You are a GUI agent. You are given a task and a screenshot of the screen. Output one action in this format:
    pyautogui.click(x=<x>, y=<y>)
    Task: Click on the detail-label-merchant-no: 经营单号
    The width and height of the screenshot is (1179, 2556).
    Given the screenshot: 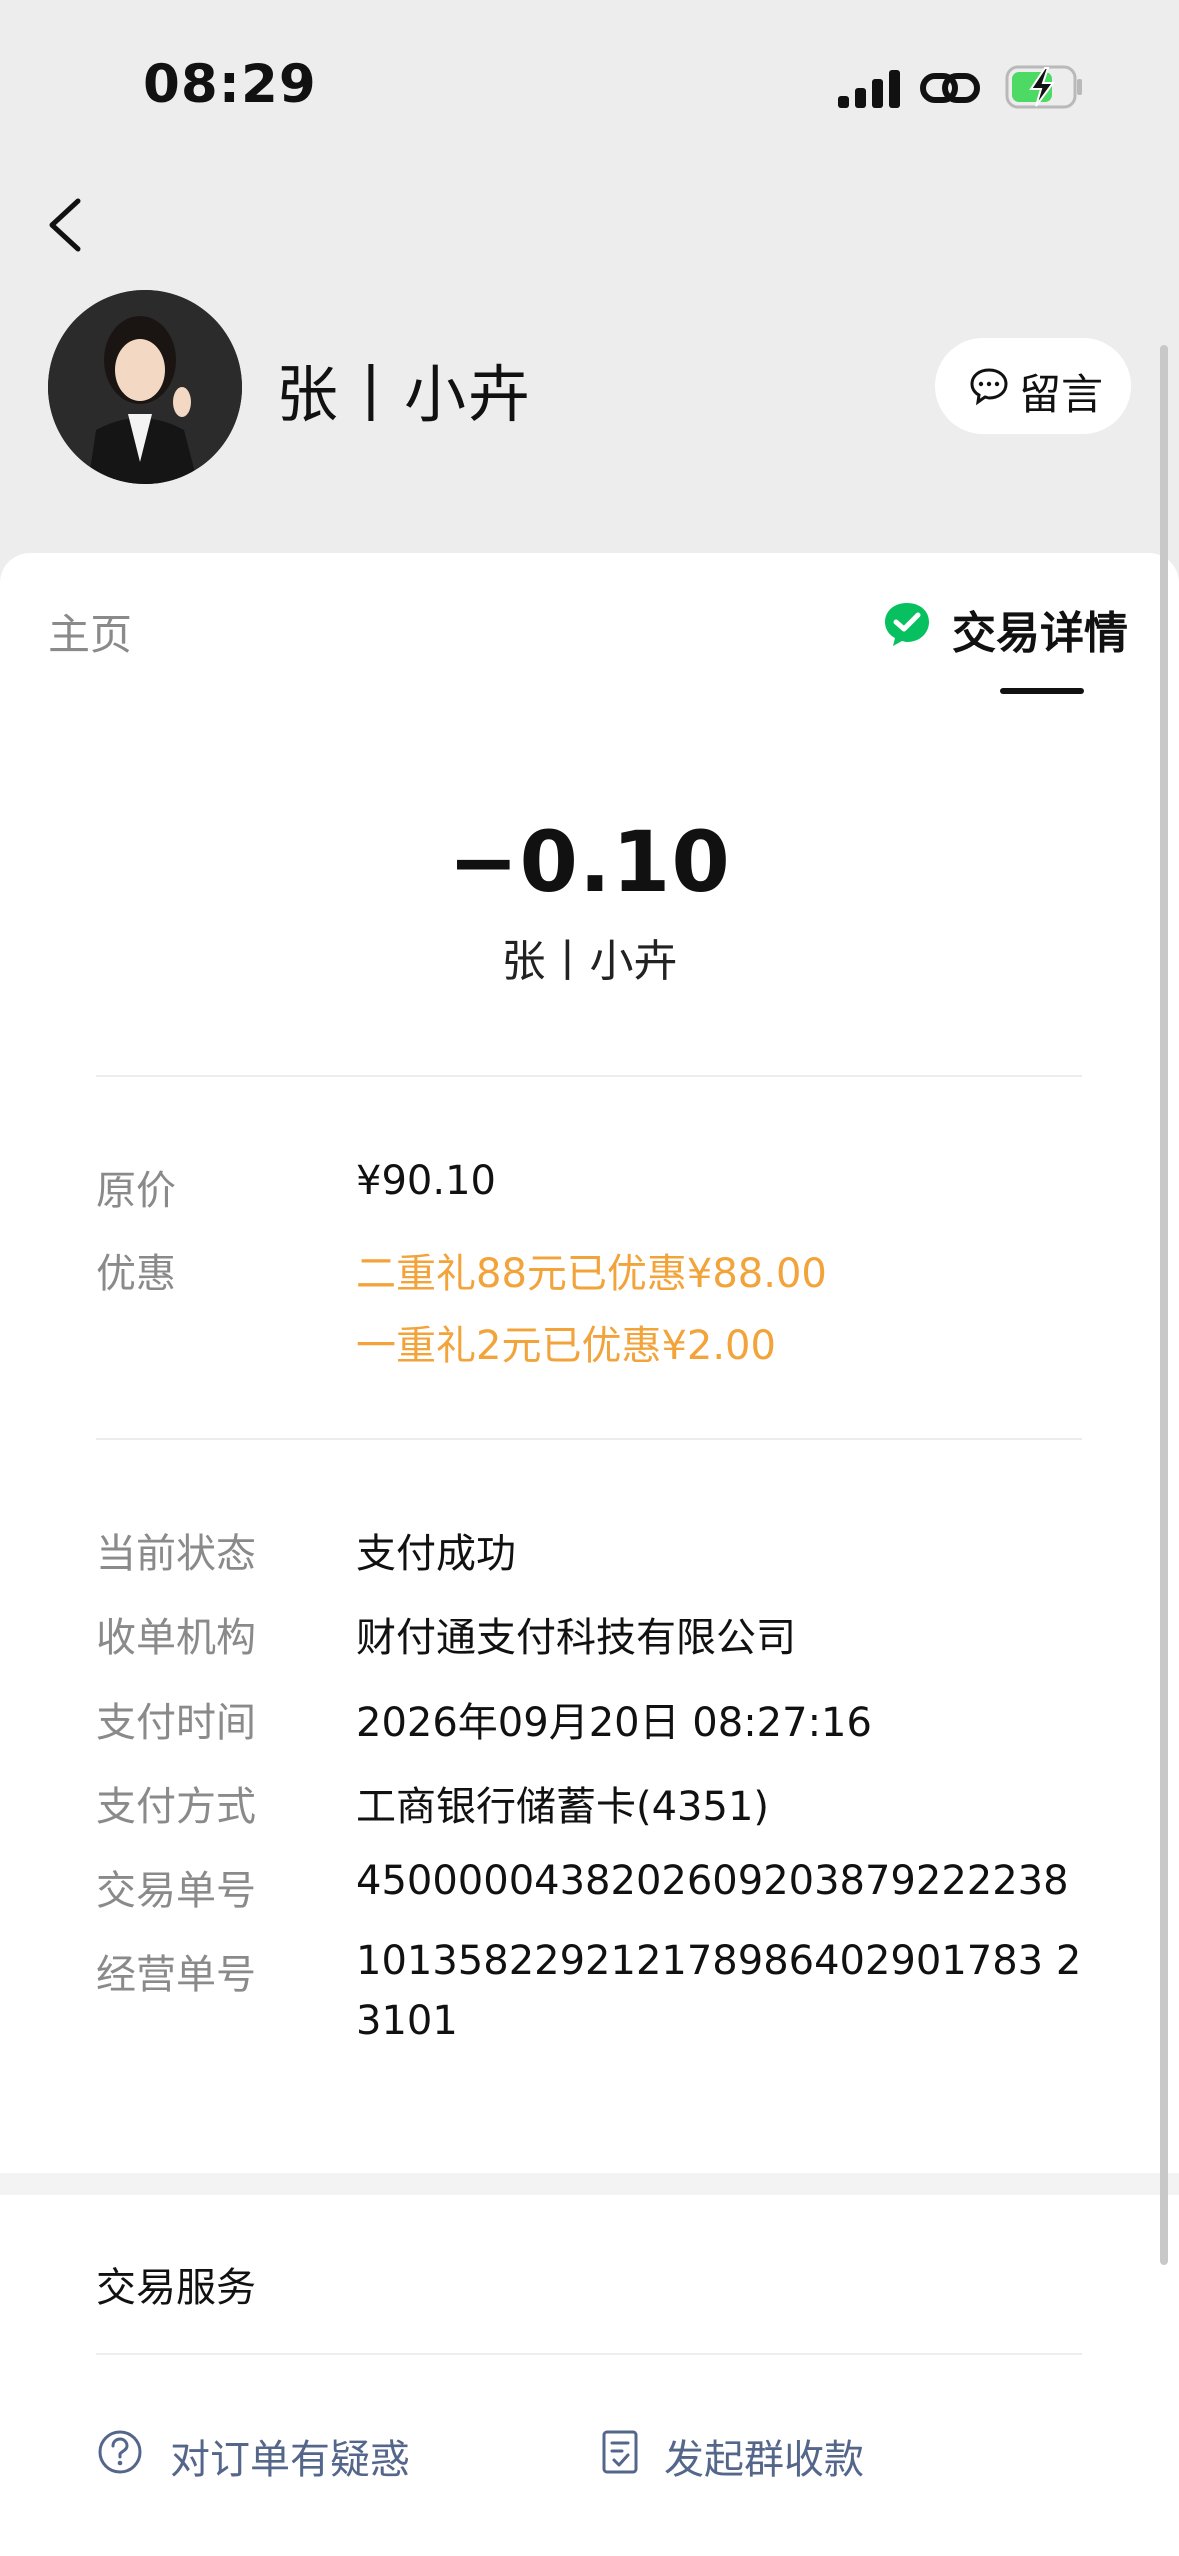 What is the action you would take?
    pyautogui.click(x=176, y=1975)
    